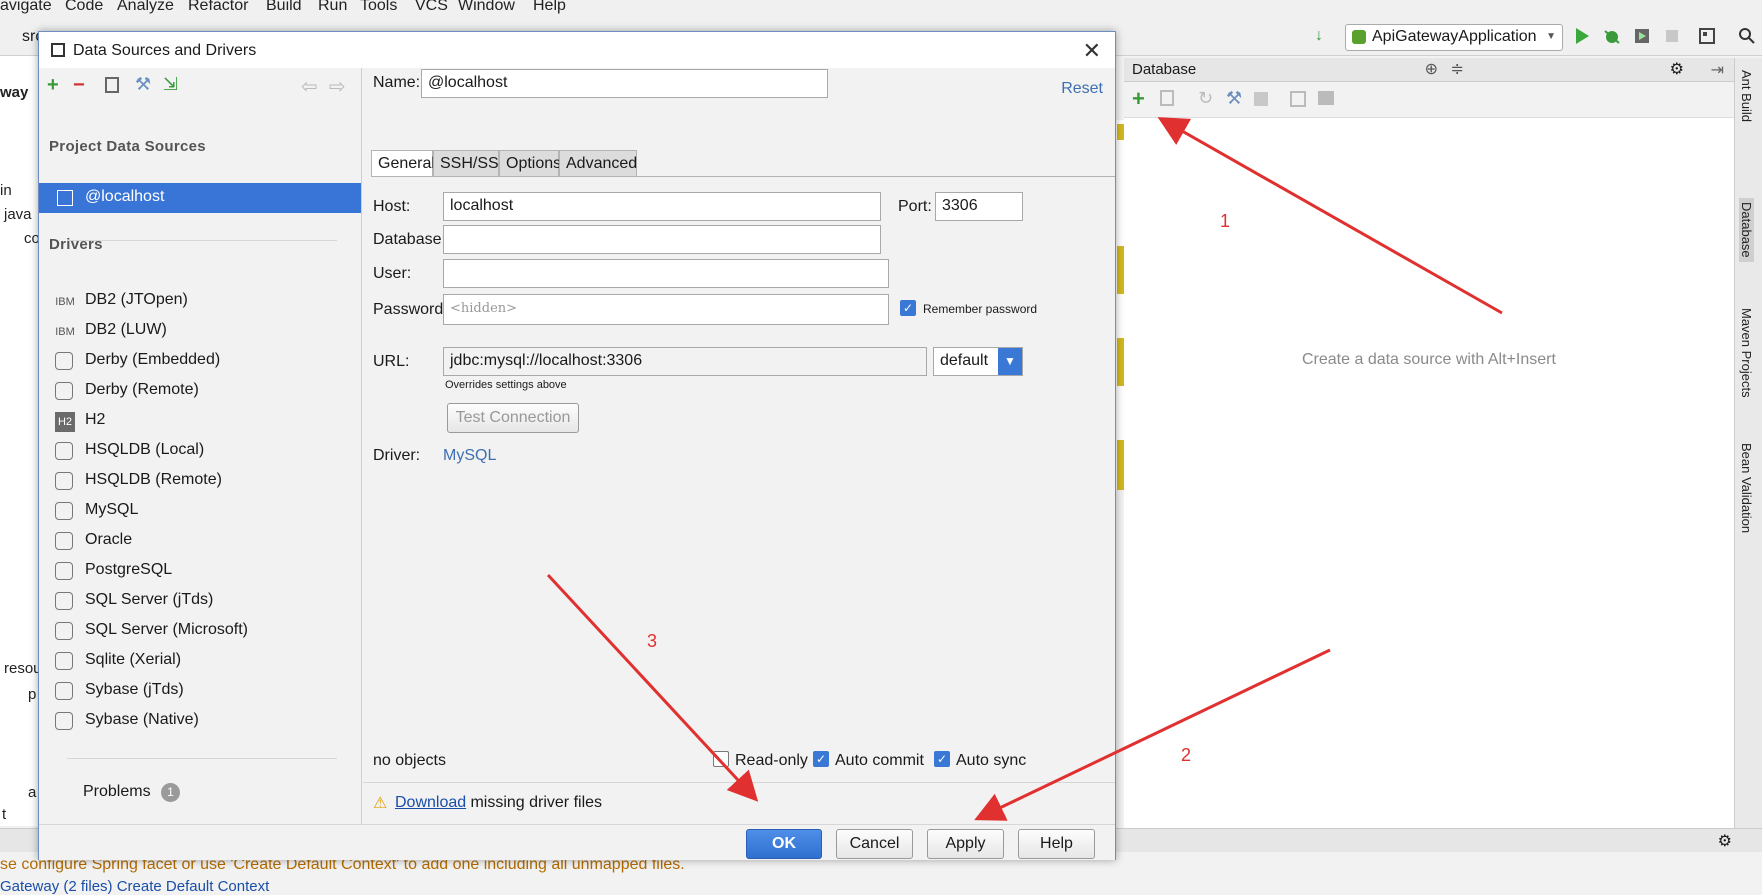 The height and width of the screenshot is (895, 1762). Describe the element at coordinates (117, 792) in the screenshot. I see `problems-link: Problems` at that location.